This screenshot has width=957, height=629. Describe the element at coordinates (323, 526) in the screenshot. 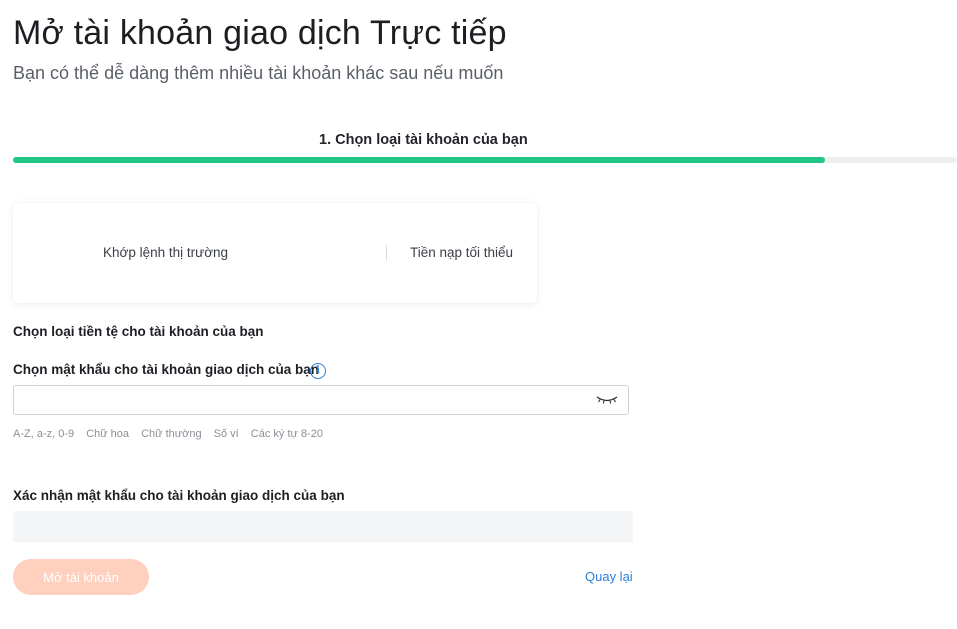

I see `confirm-password-input` at that location.